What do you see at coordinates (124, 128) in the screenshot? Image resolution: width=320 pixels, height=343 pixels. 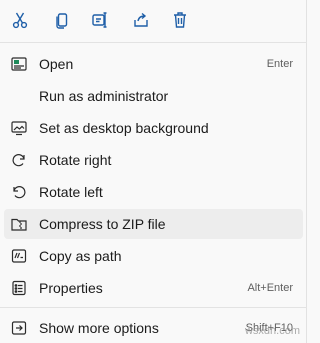 I see `menu-item-label: Set as desktop background` at bounding box center [124, 128].